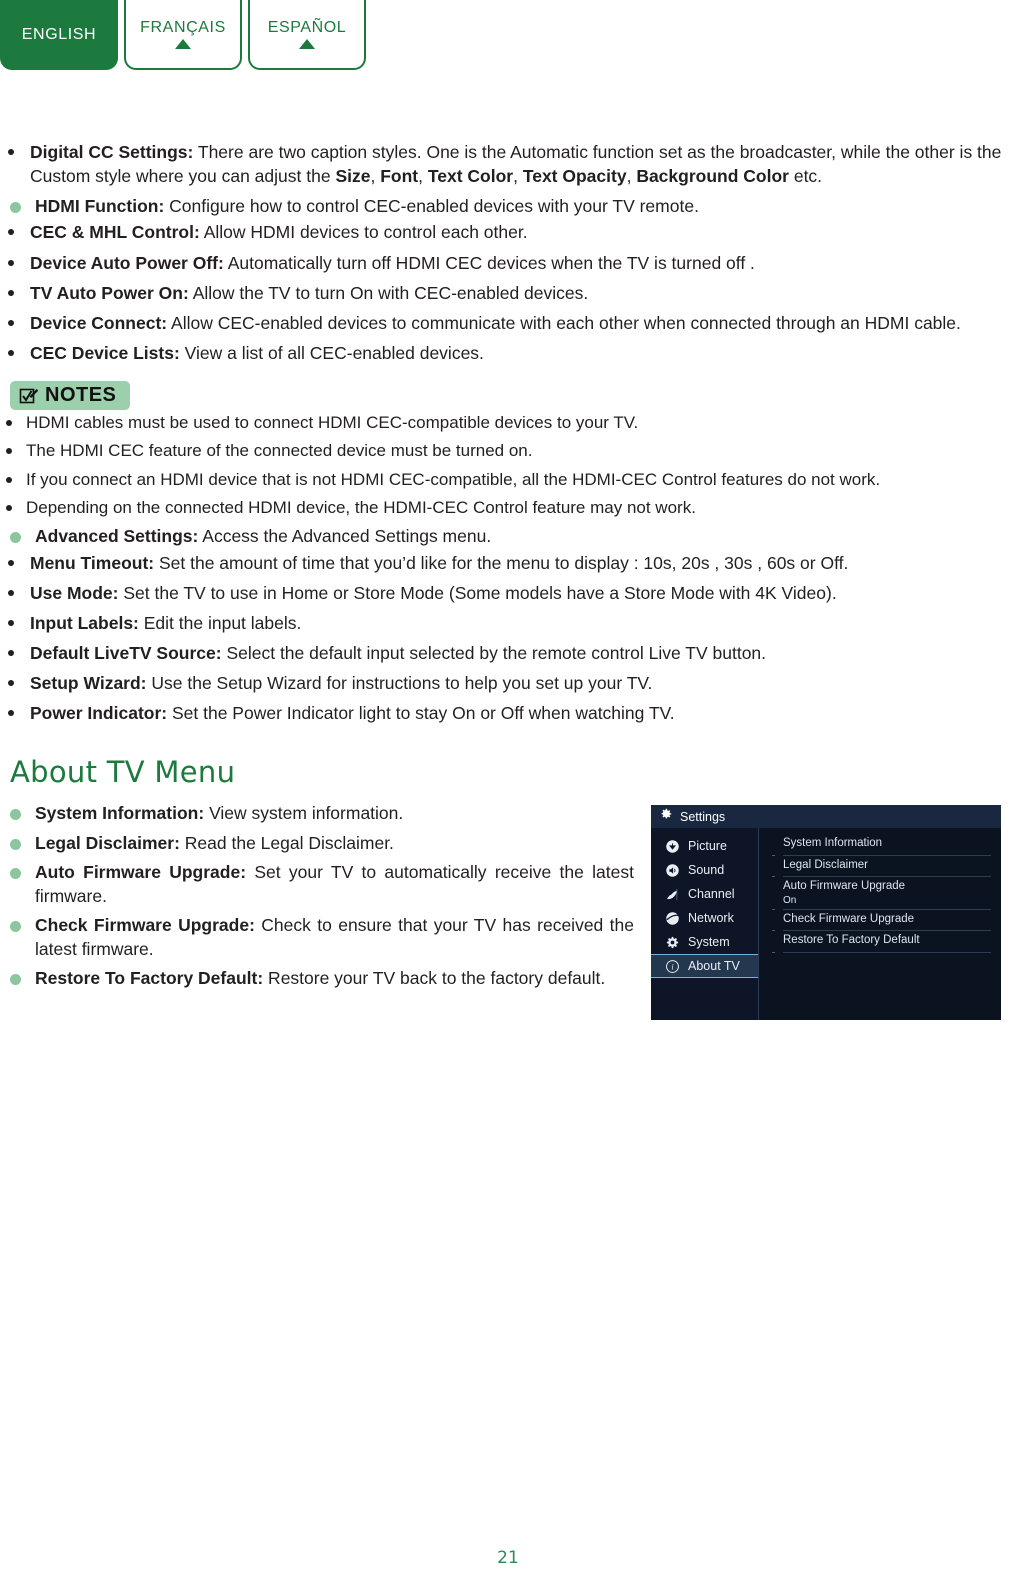 This screenshot has width=1016, height=1592. What do you see at coordinates (70, 396) in the screenshot?
I see `notes-badge: NOTES` at bounding box center [70, 396].